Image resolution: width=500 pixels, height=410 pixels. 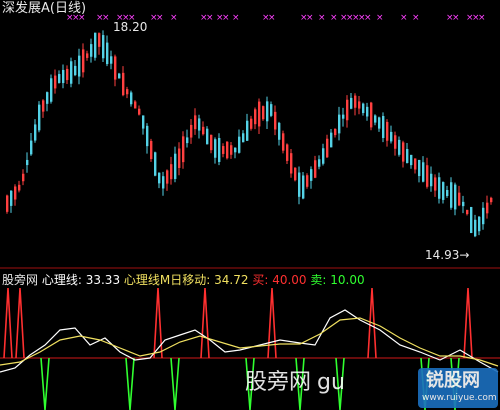 I want to click on watermark-logo-cn: 锐股网, so click(x=453, y=380).